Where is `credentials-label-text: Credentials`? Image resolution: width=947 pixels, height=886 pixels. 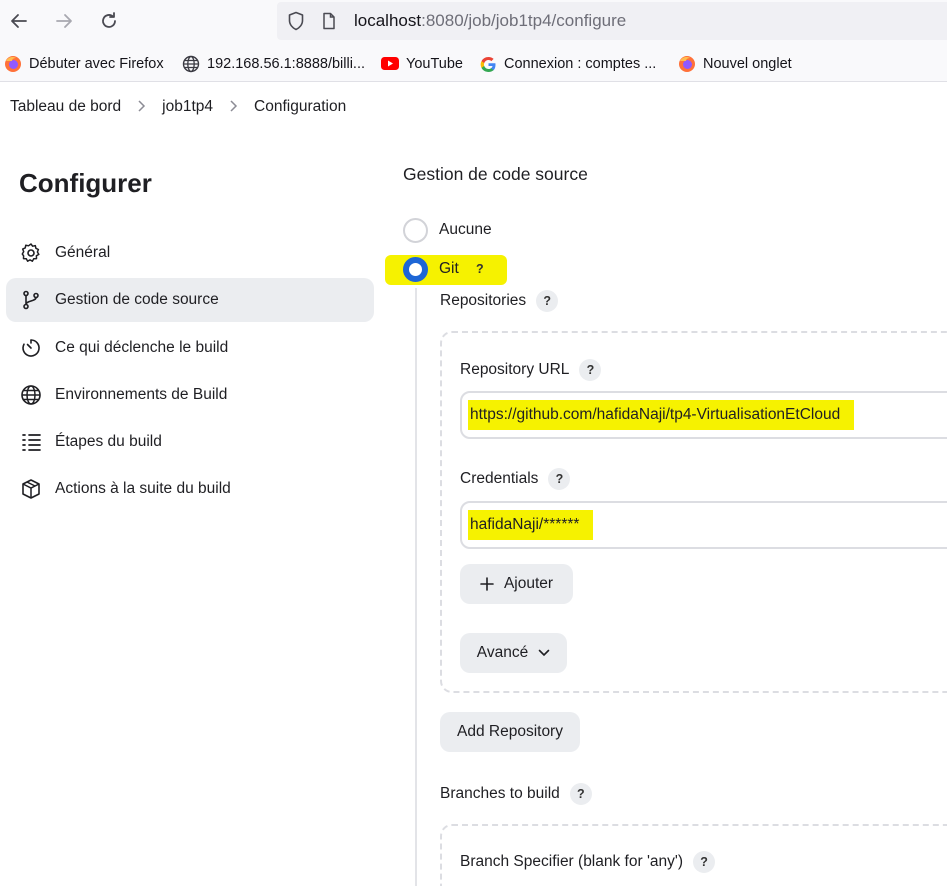
credentials-label-text: Credentials is located at coordinates (499, 478).